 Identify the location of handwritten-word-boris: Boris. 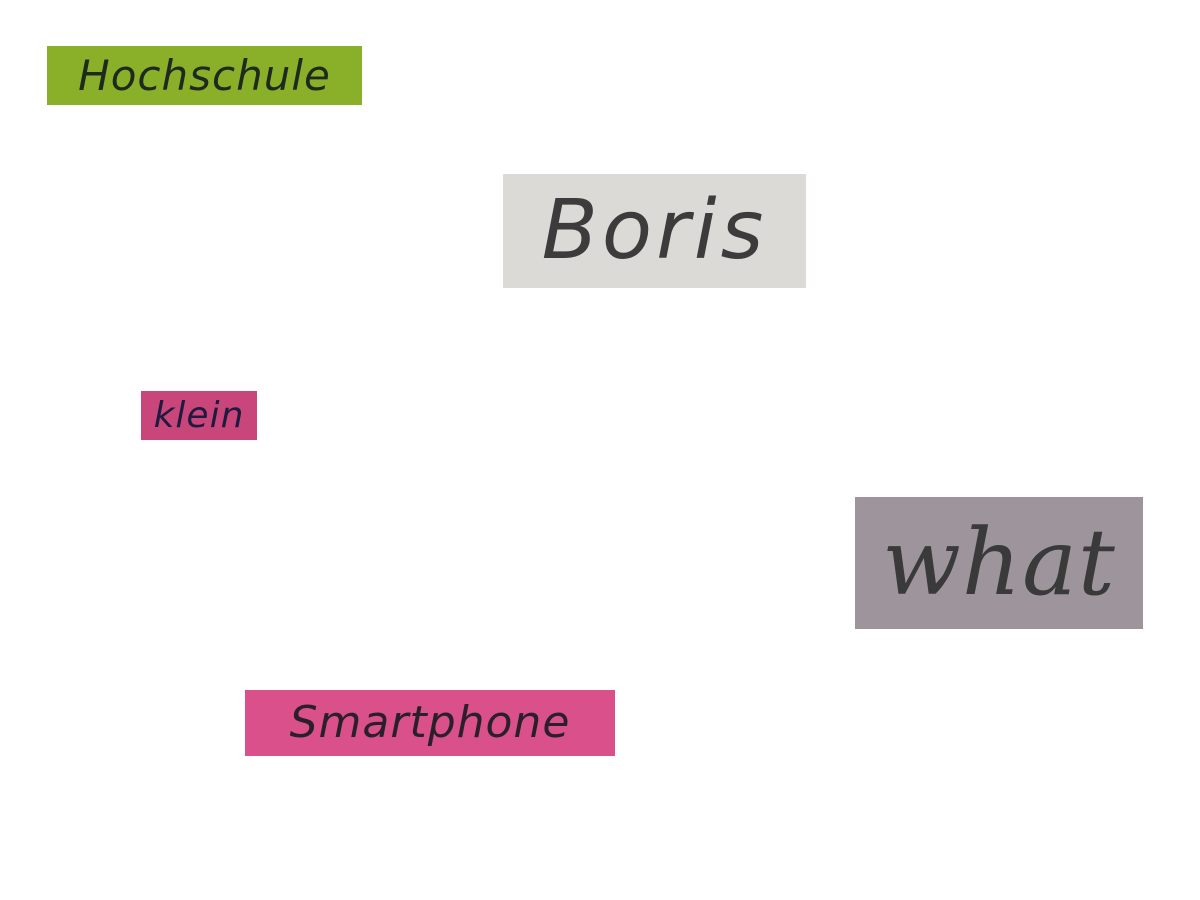
(654, 230).